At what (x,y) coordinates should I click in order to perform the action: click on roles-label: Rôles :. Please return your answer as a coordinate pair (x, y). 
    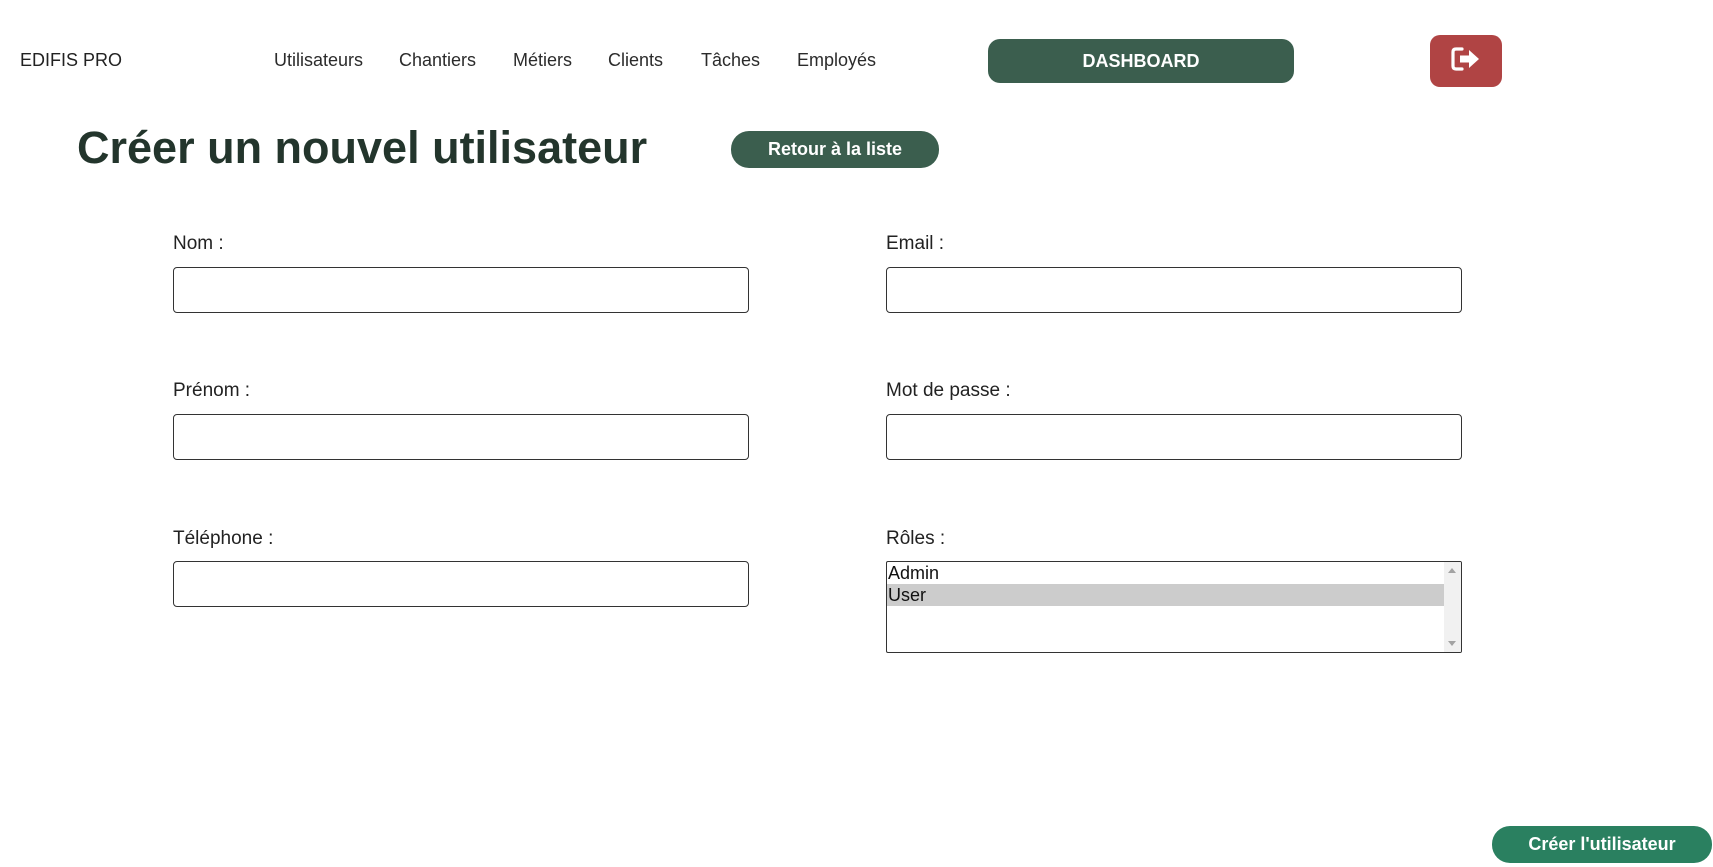
    Looking at the image, I should click on (916, 538).